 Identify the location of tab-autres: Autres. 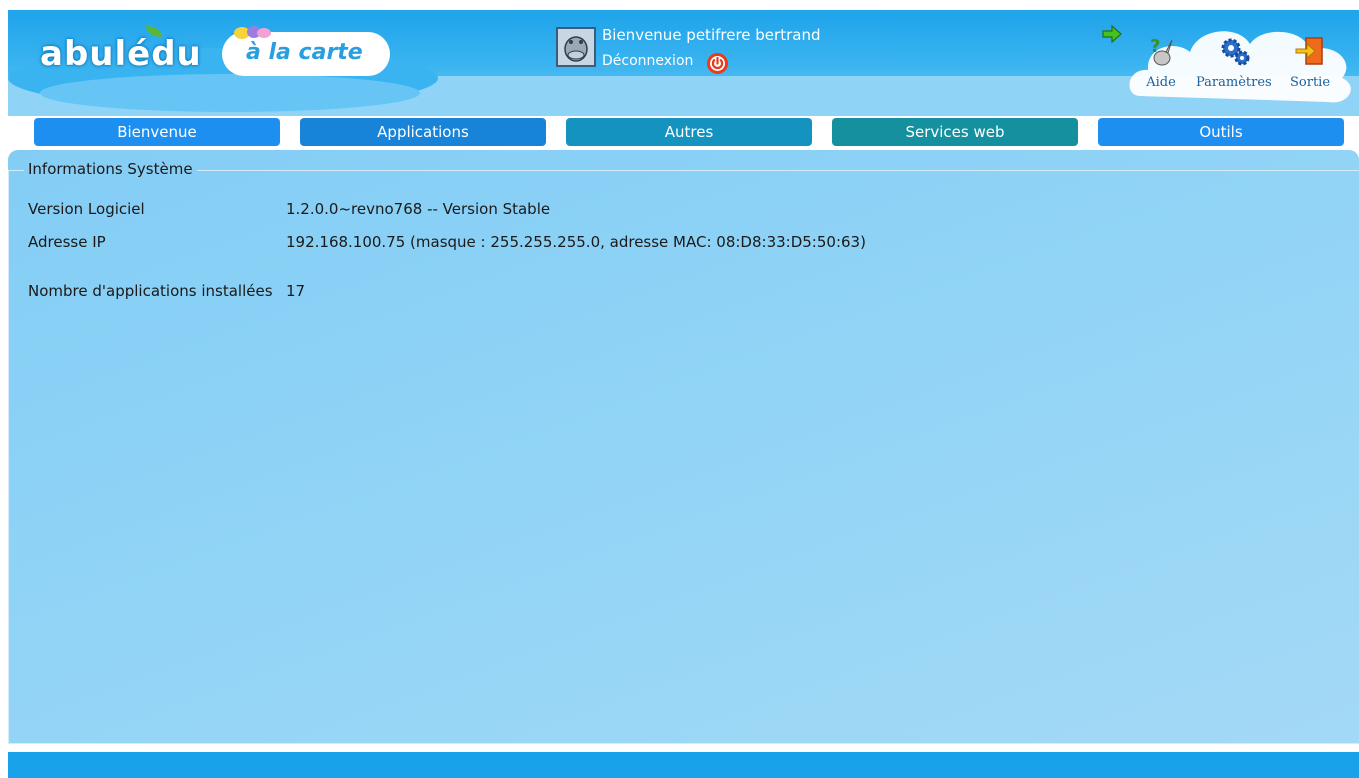
(689, 132).